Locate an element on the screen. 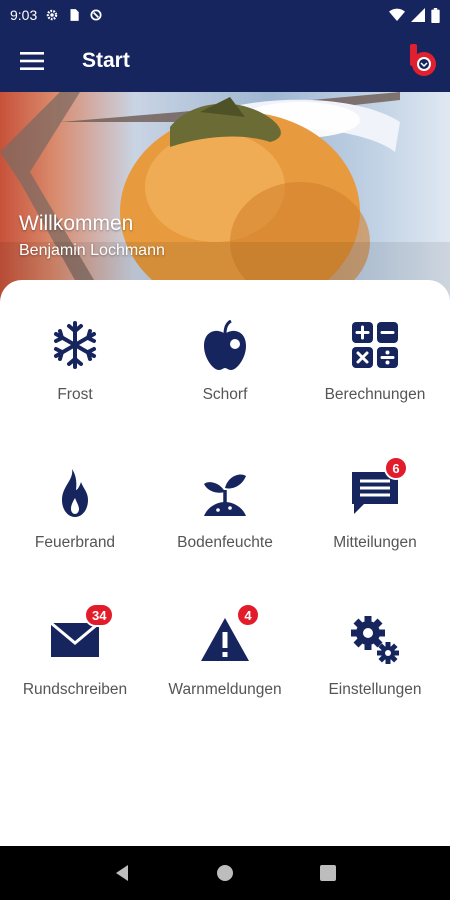 The height and width of the screenshot is (900, 450). app-logo-icon is located at coordinates (423, 60).